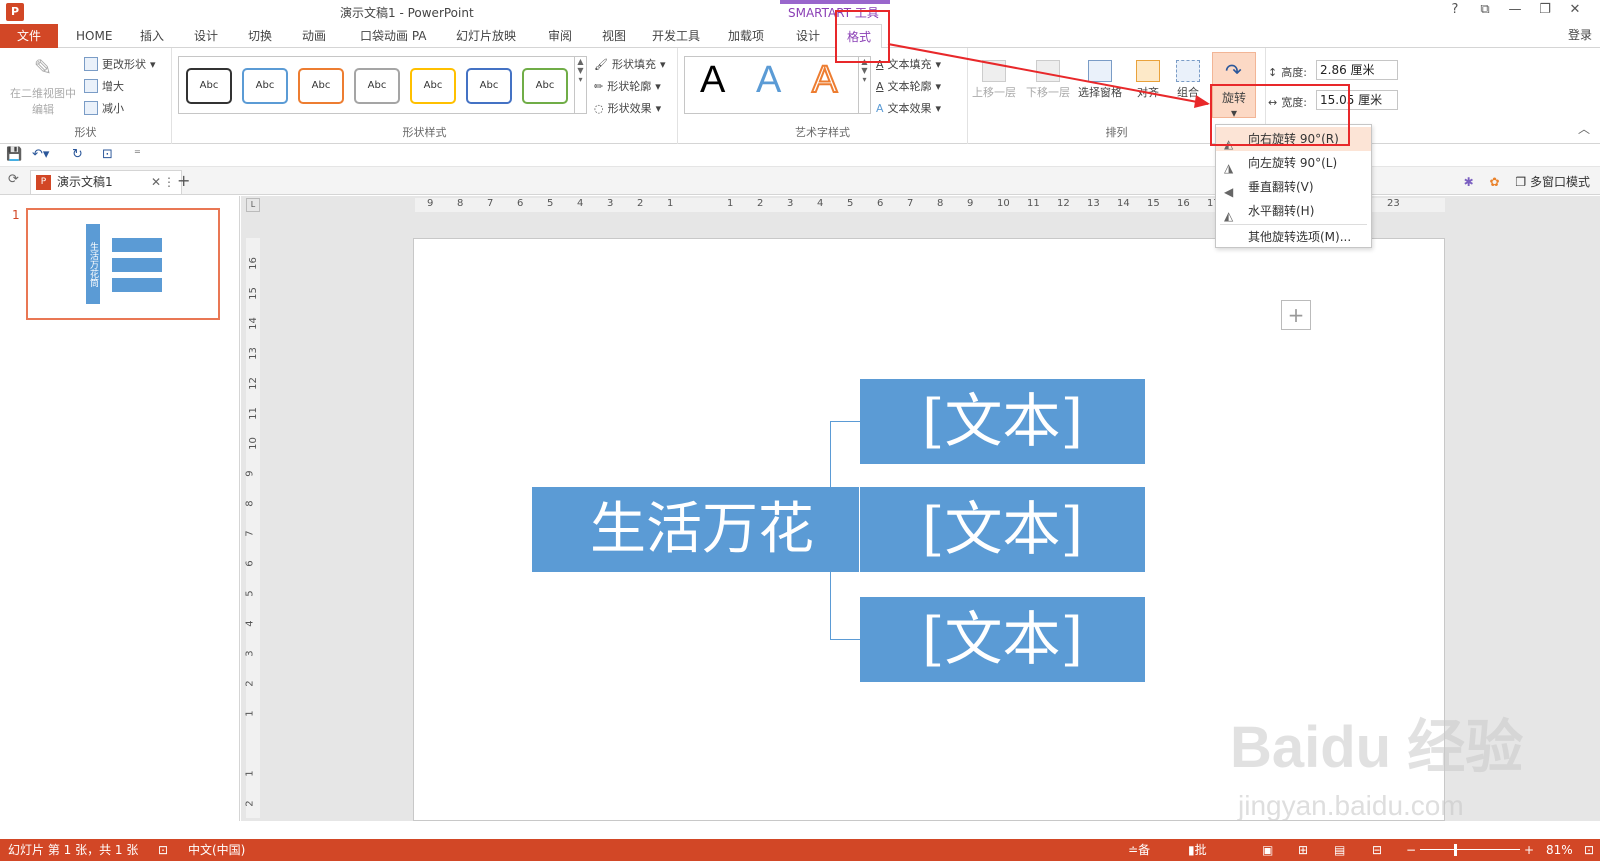 The height and width of the screenshot is (861, 1600). What do you see at coordinates (1303, 850) in the screenshot?
I see `slide-sorter-icon: ⊞` at bounding box center [1303, 850].